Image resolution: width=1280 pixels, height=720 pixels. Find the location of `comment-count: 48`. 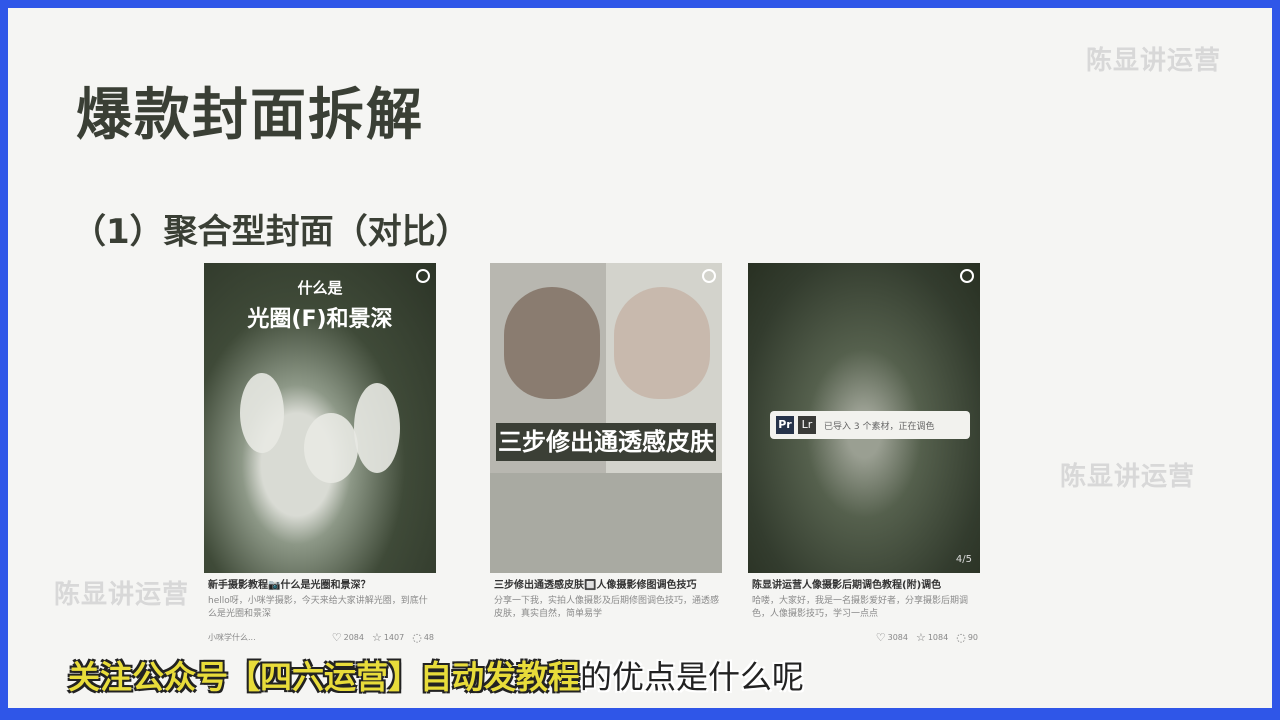

comment-count: 48 is located at coordinates (428, 637).